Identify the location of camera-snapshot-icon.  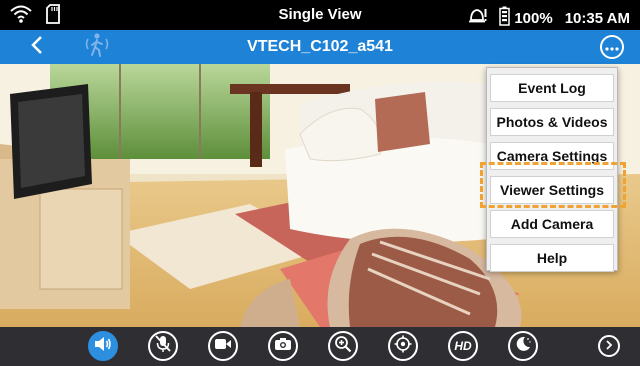
(283, 346).